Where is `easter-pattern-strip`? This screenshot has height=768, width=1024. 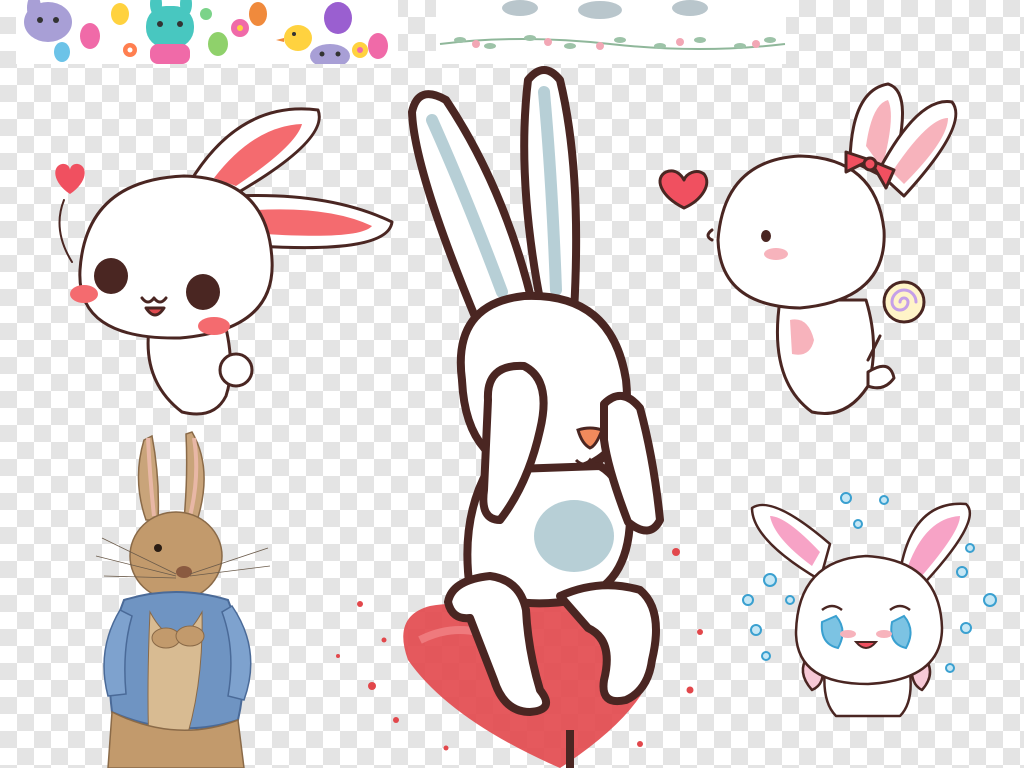
easter-pattern-strip is located at coordinates (207, 32).